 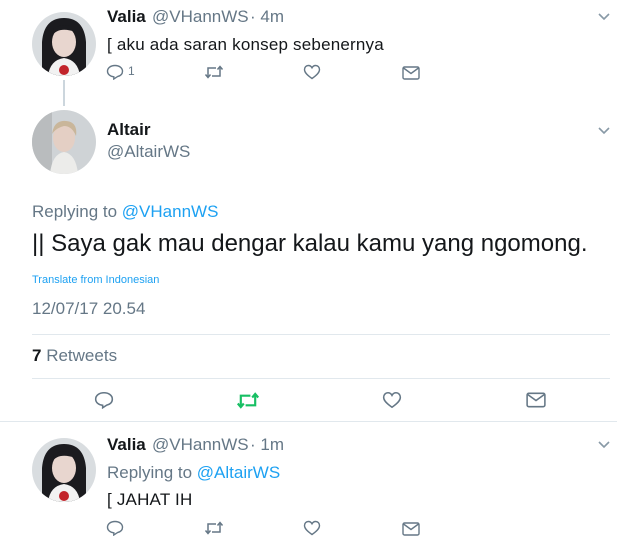 What do you see at coordinates (238, 472) in the screenshot?
I see `replying-handle-link: @AltairWS` at bounding box center [238, 472].